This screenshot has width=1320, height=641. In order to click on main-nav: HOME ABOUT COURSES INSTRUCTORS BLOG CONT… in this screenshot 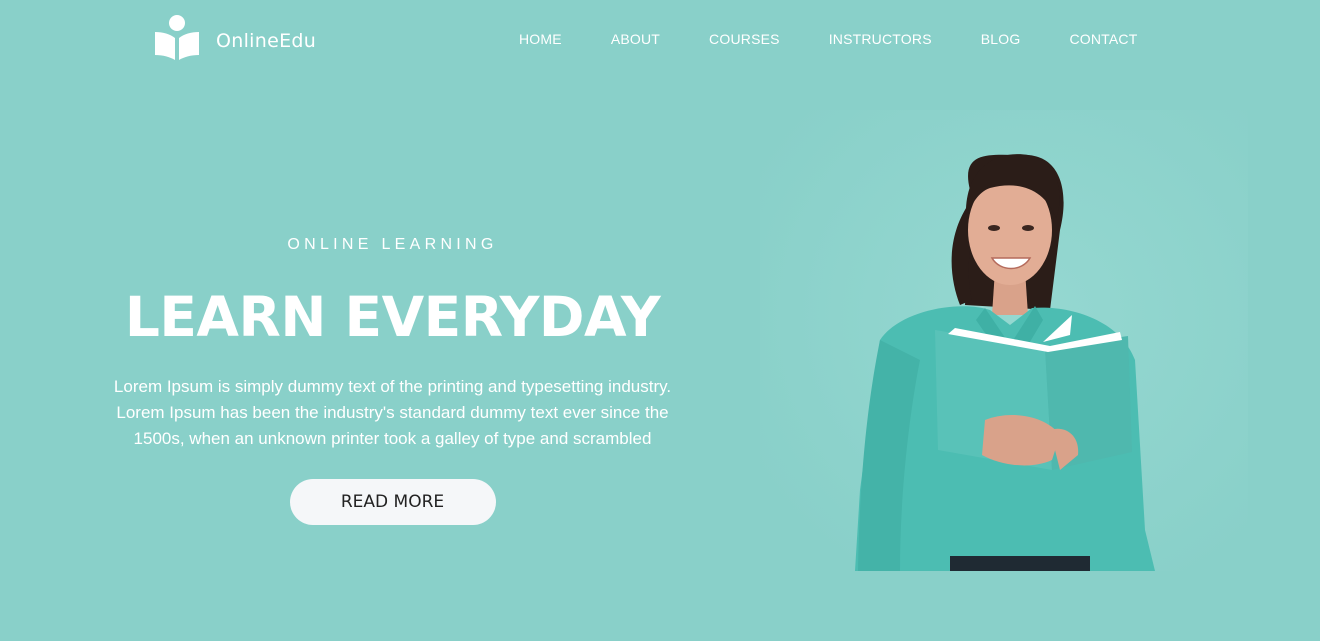, I will do `click(828, 39)`.